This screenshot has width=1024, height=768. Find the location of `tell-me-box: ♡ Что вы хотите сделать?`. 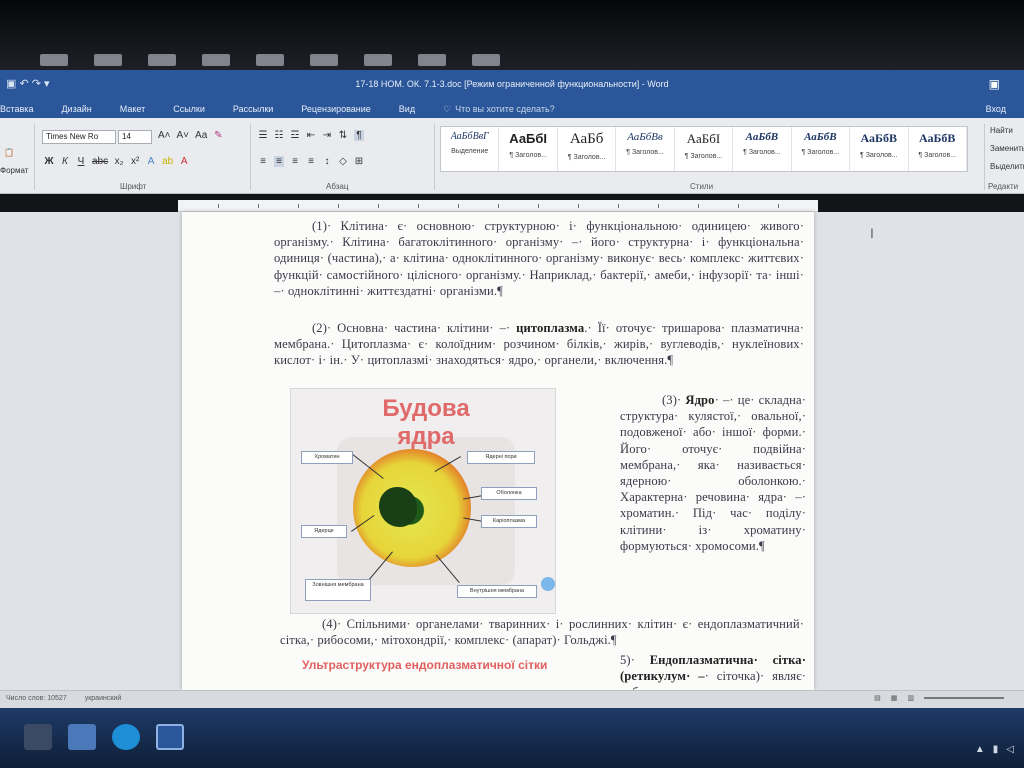

tell-me-box: ♡ Что вы хотите сделать? is located at coordinates (499, 109).